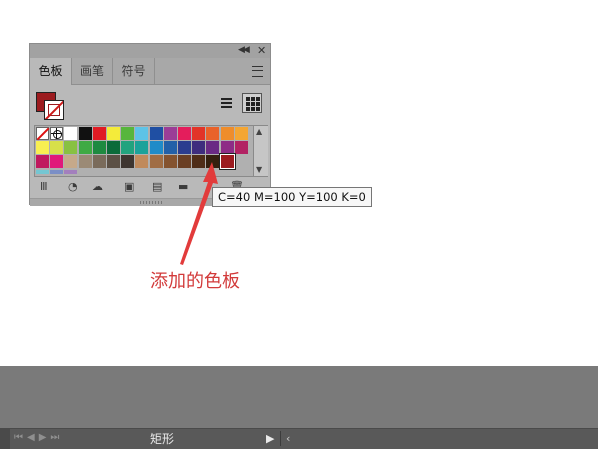  Describe the element at coordinates (280, 438) in the screenshot. I see `status-divider` at that location.